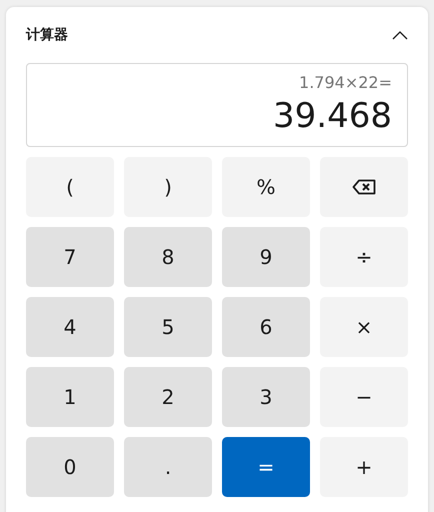 The width and height of the screenshot is (434, 512). What do you see at coordinates (266, 257) in the screenshot?
I see `calculator-key: 9` at bounding box center [266, 257].